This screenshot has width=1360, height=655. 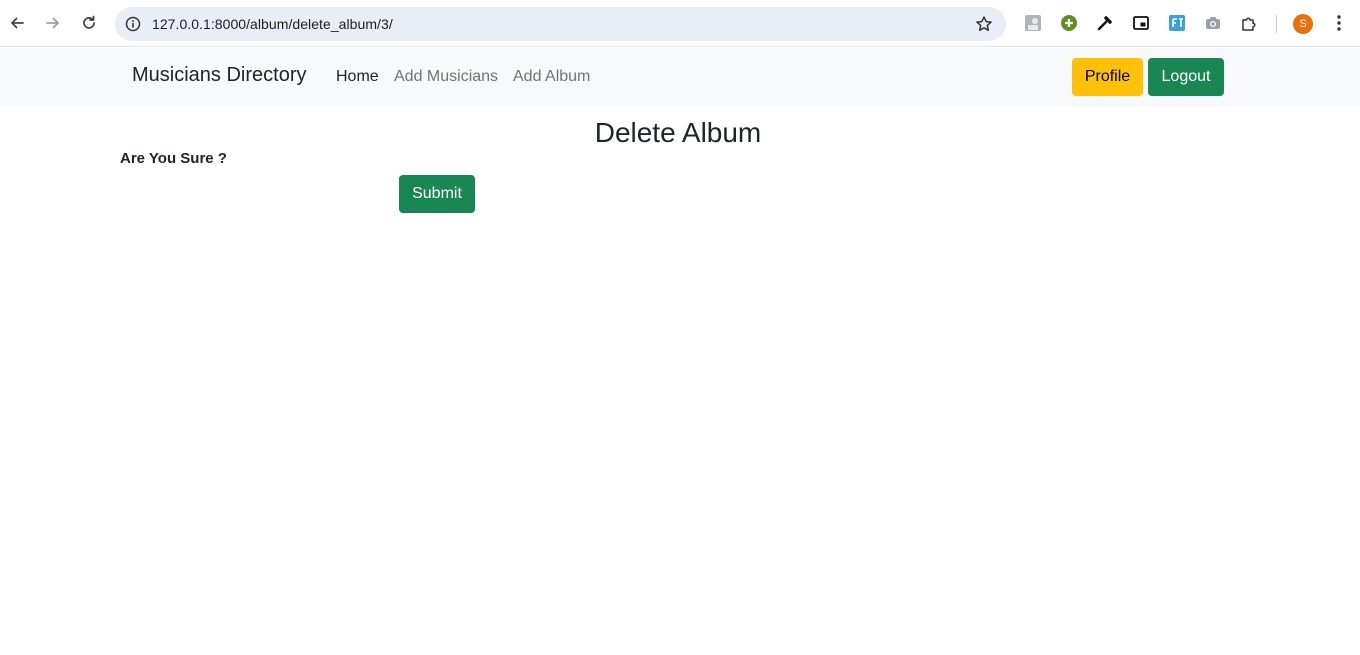 What do you see at coordinates (1141, 23) in the screenshot?
I see `picture-in-picture-icon` at bounding box center [1141, 23].